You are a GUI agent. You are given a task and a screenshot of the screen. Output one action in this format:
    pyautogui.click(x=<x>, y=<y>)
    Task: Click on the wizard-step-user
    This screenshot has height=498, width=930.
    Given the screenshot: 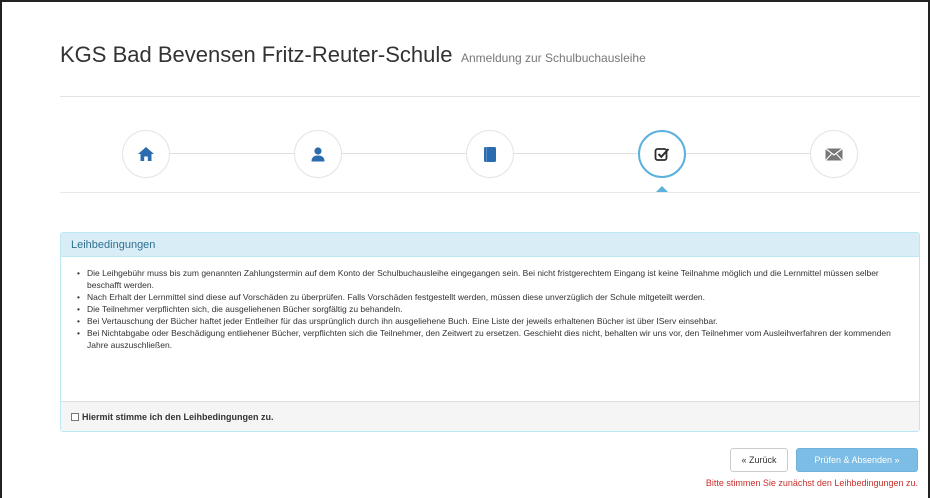 What is the action you would take?
    pyautogui.click(x=318, y=154)
    